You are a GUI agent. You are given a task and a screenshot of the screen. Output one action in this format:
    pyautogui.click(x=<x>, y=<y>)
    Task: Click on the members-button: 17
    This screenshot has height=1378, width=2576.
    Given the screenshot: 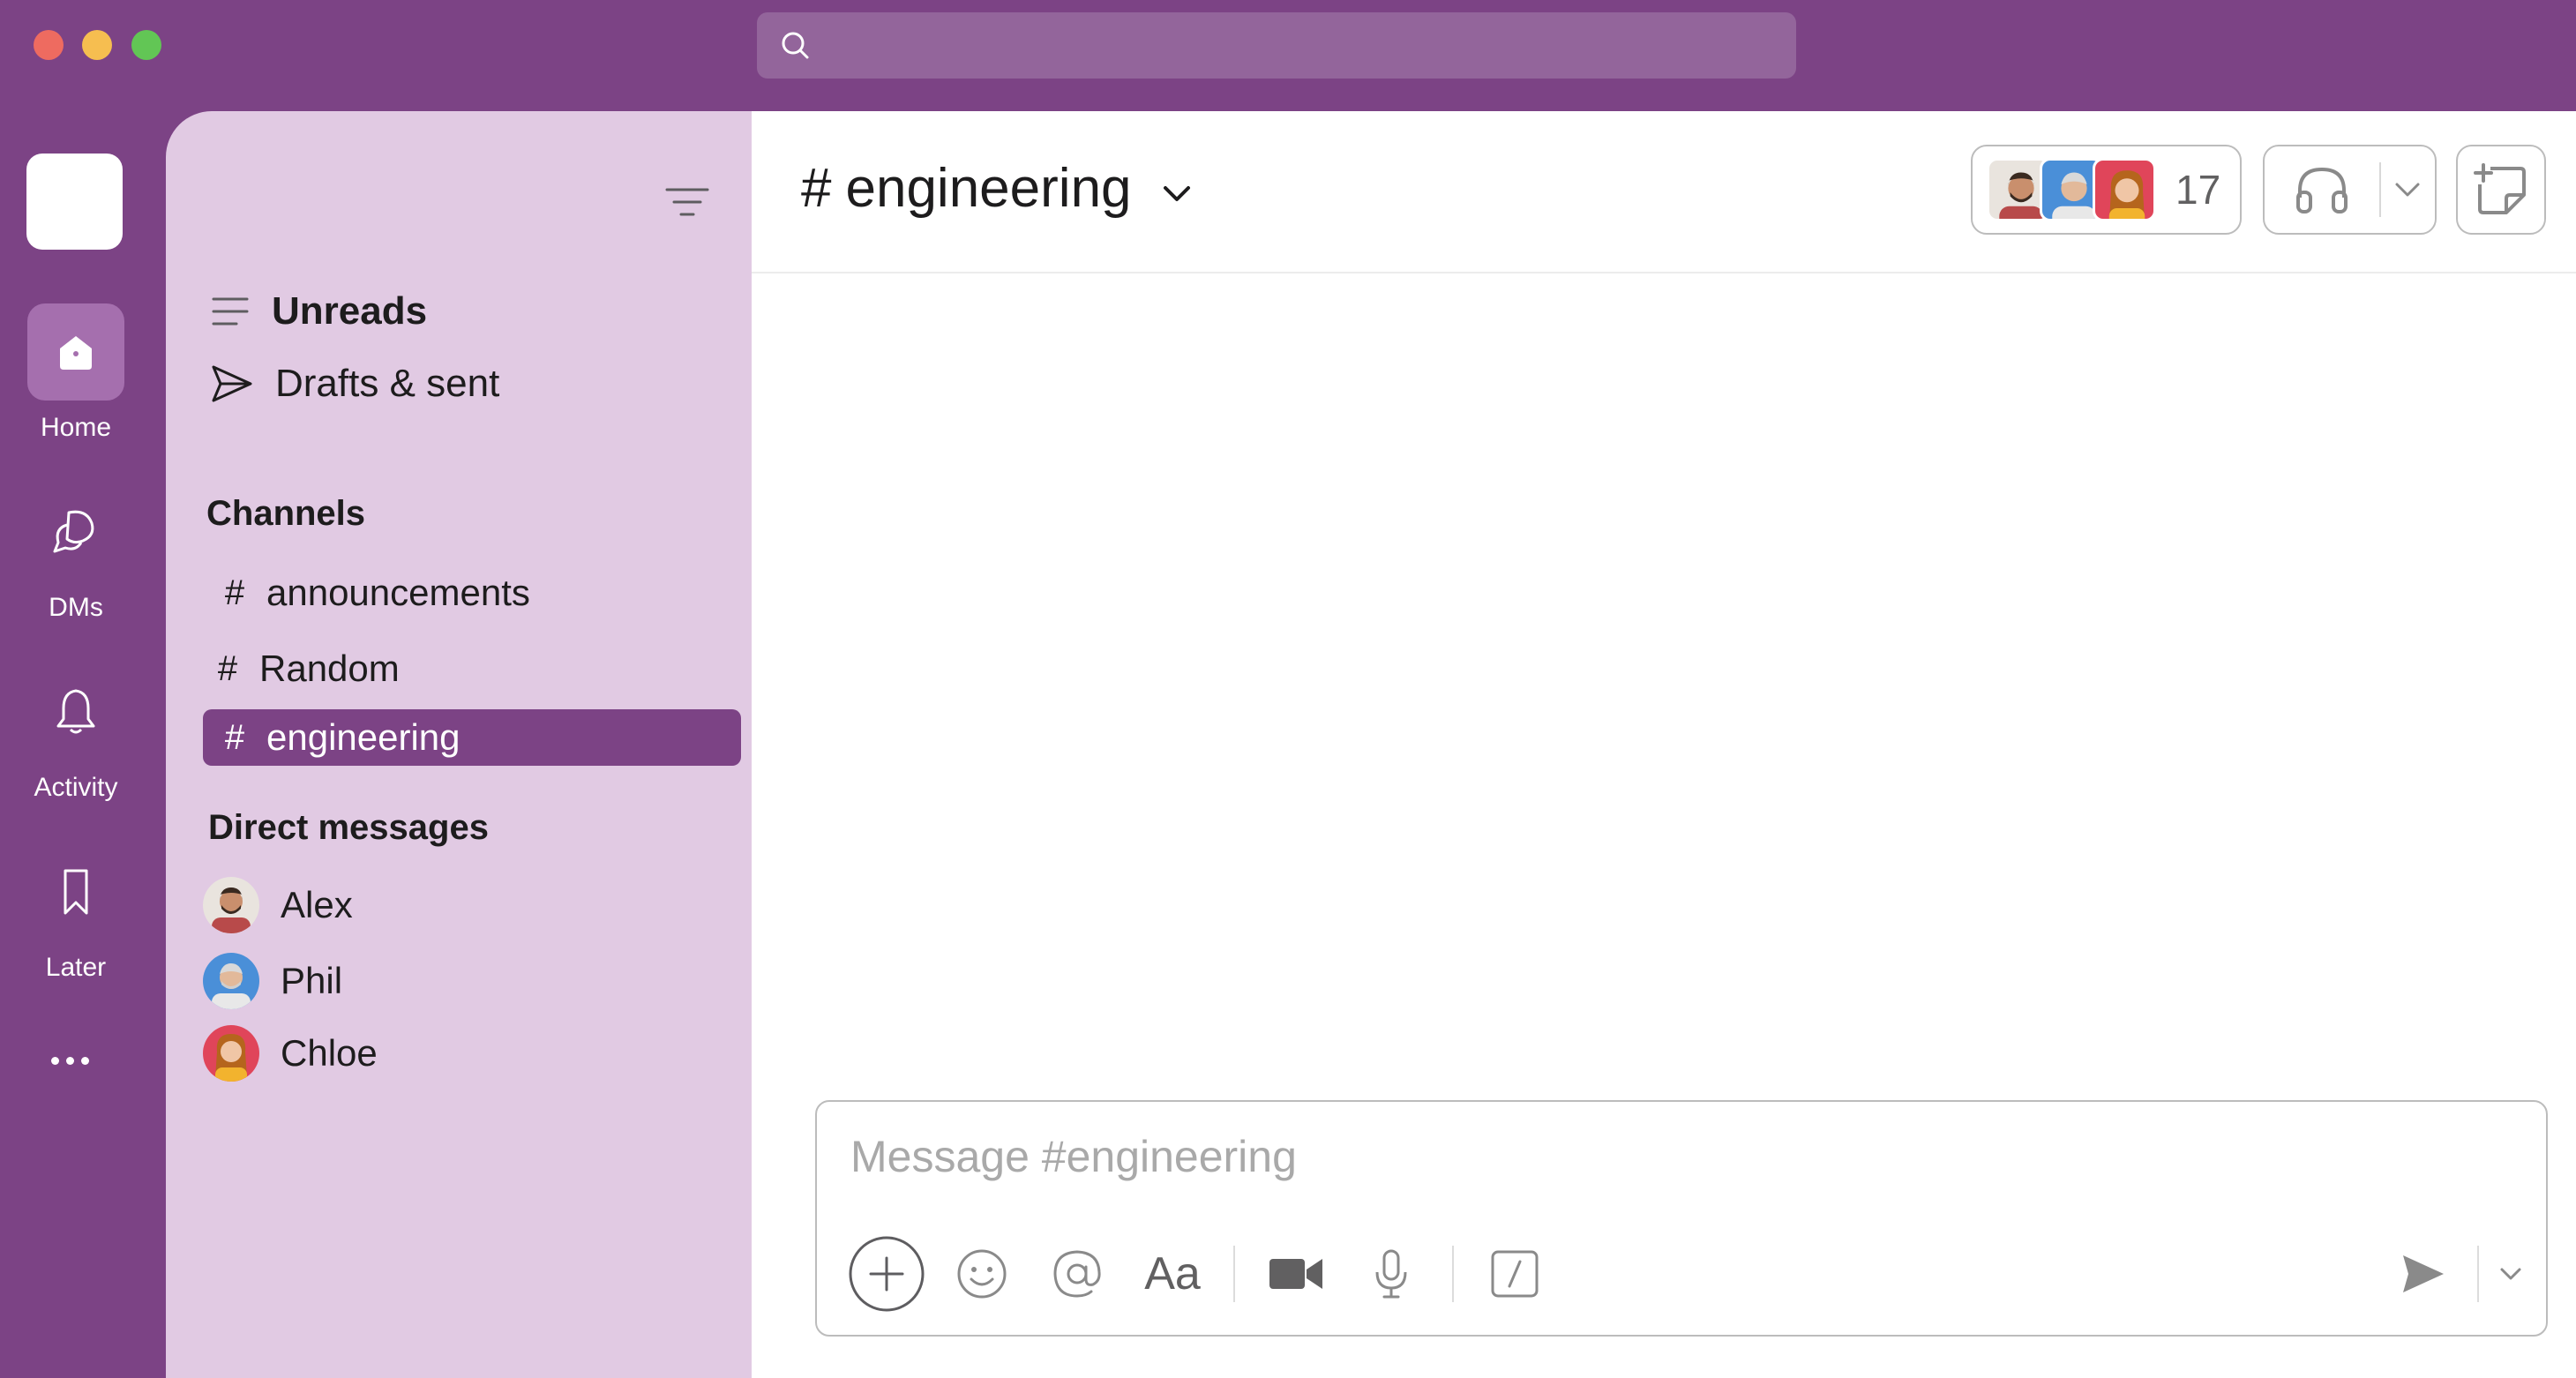 What is the action you would take?
    pyautogui.click(x=2107, y=190)
    